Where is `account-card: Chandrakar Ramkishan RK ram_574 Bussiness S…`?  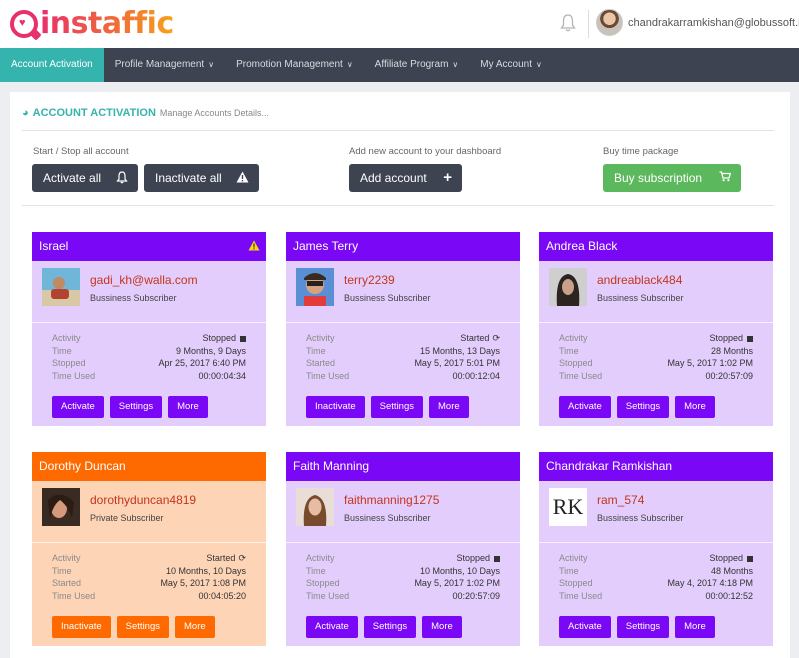 account-card: Chandrakar Ramkishan RK ram_574 Bussiness S… is located at coordinates (656, 549).